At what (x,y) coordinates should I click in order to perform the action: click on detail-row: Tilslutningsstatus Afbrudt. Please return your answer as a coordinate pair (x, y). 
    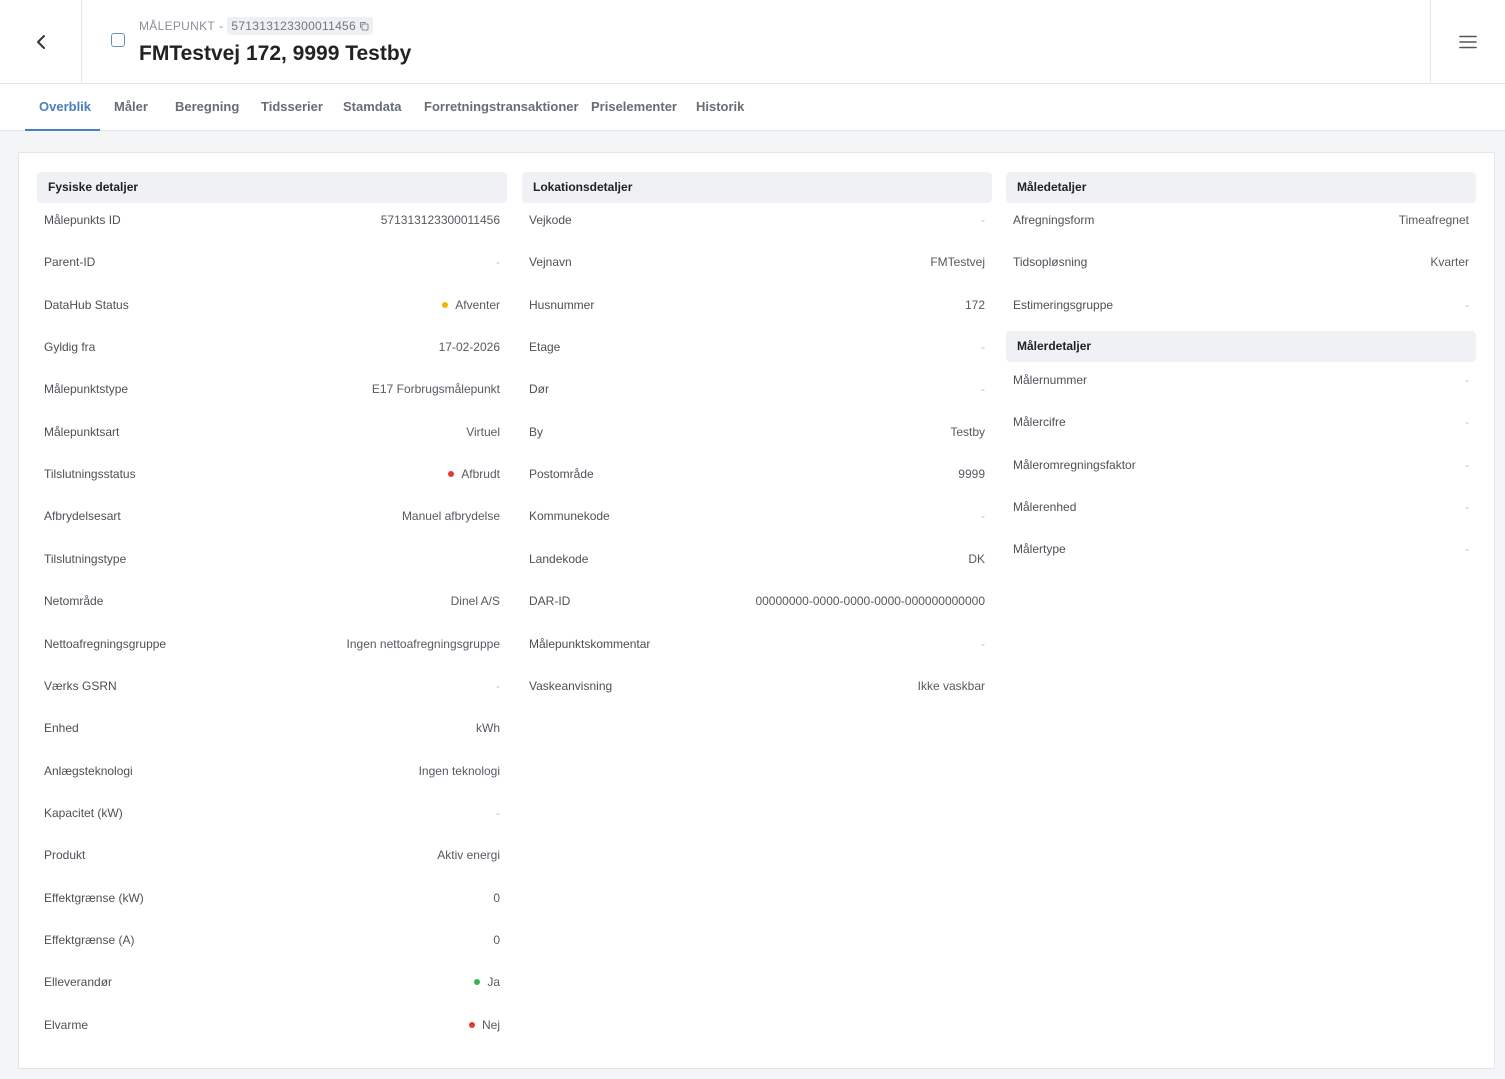
    Looking at the image, I should click on (272, 474).